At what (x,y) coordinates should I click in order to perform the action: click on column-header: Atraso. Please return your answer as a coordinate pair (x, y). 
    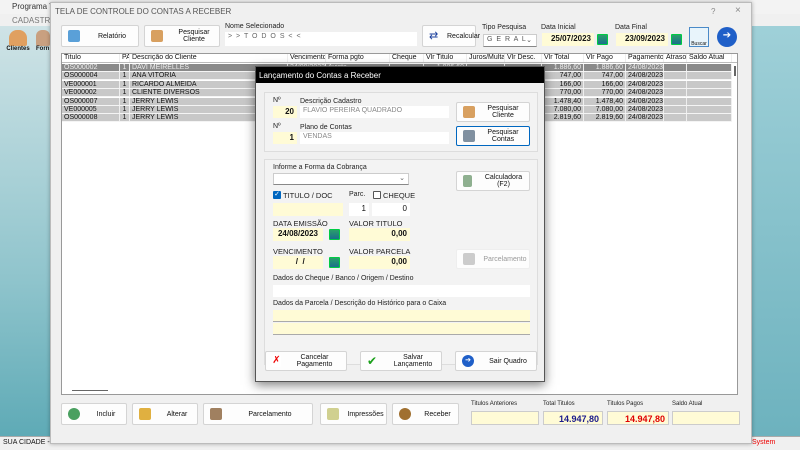
    Looking at the image, I should click on (675, 58).